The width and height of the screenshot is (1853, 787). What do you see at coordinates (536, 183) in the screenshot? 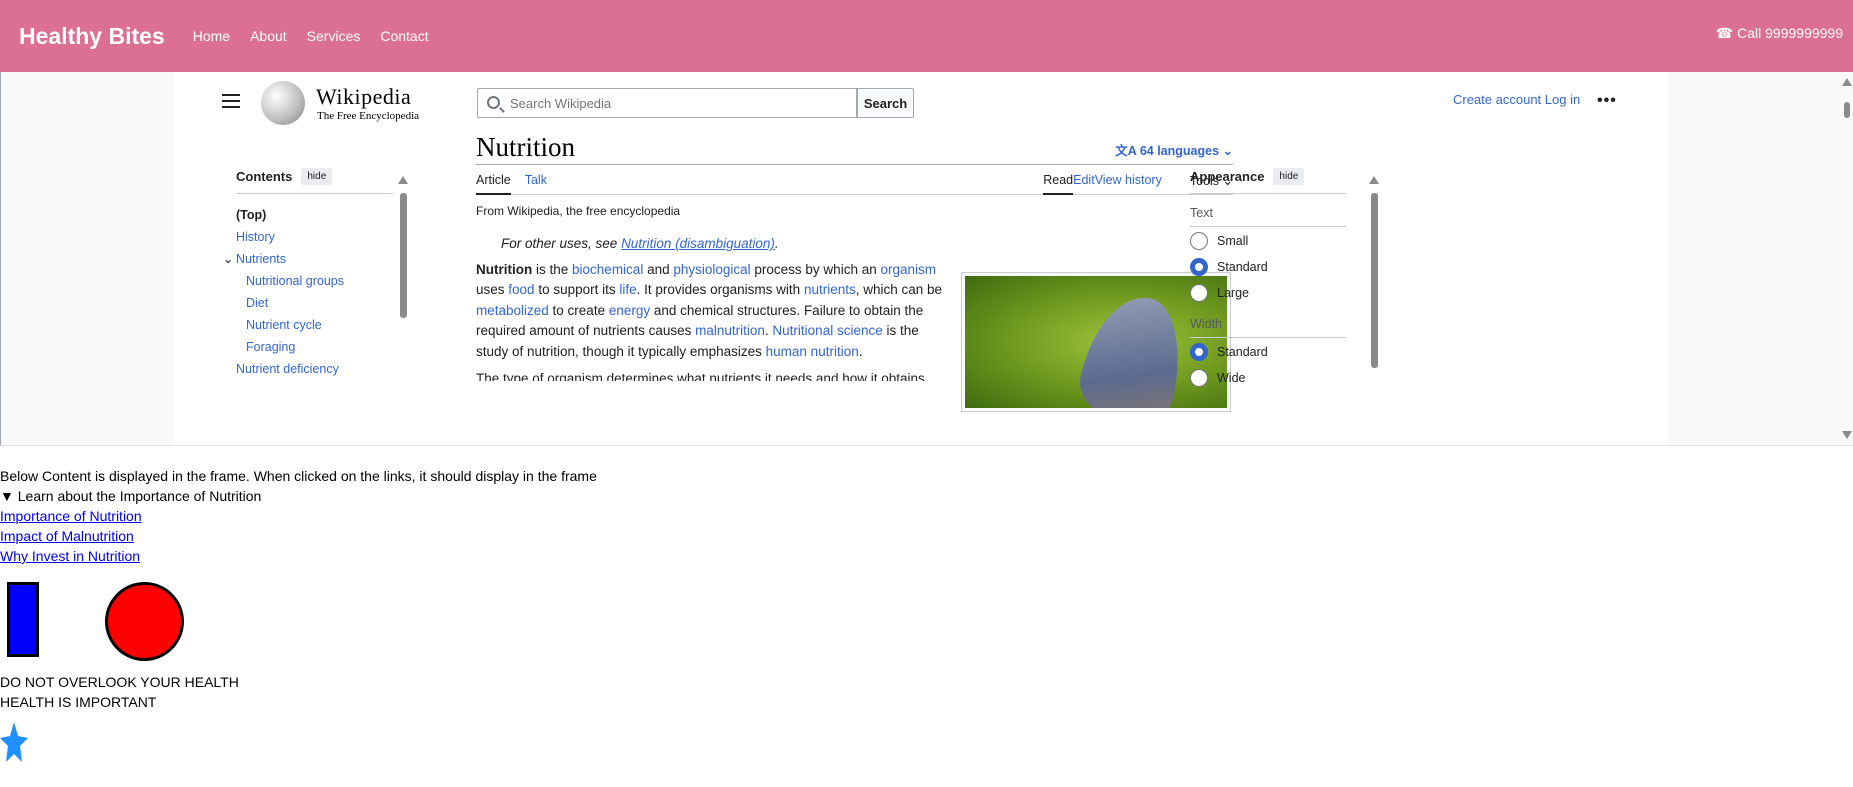
I see `tab-talk: Talk` at bounding box center [536, 183].